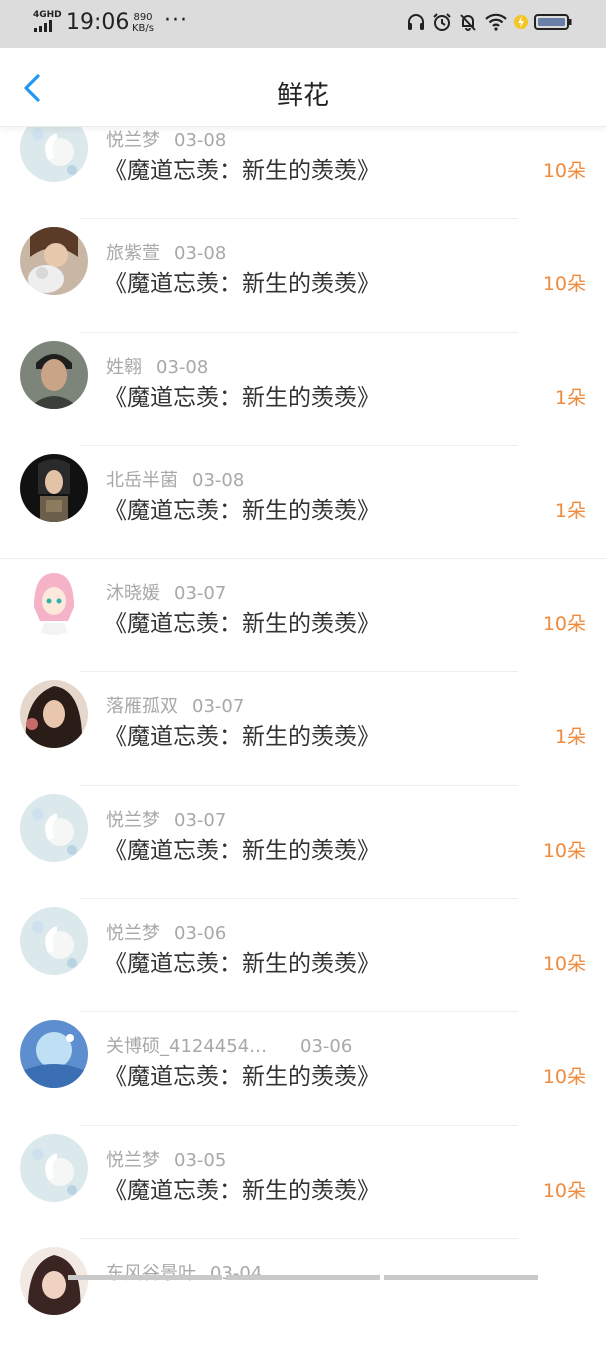 The width and height of the screenshot is (606, 1352). I want to click on charging-icon, so click(521, 22).